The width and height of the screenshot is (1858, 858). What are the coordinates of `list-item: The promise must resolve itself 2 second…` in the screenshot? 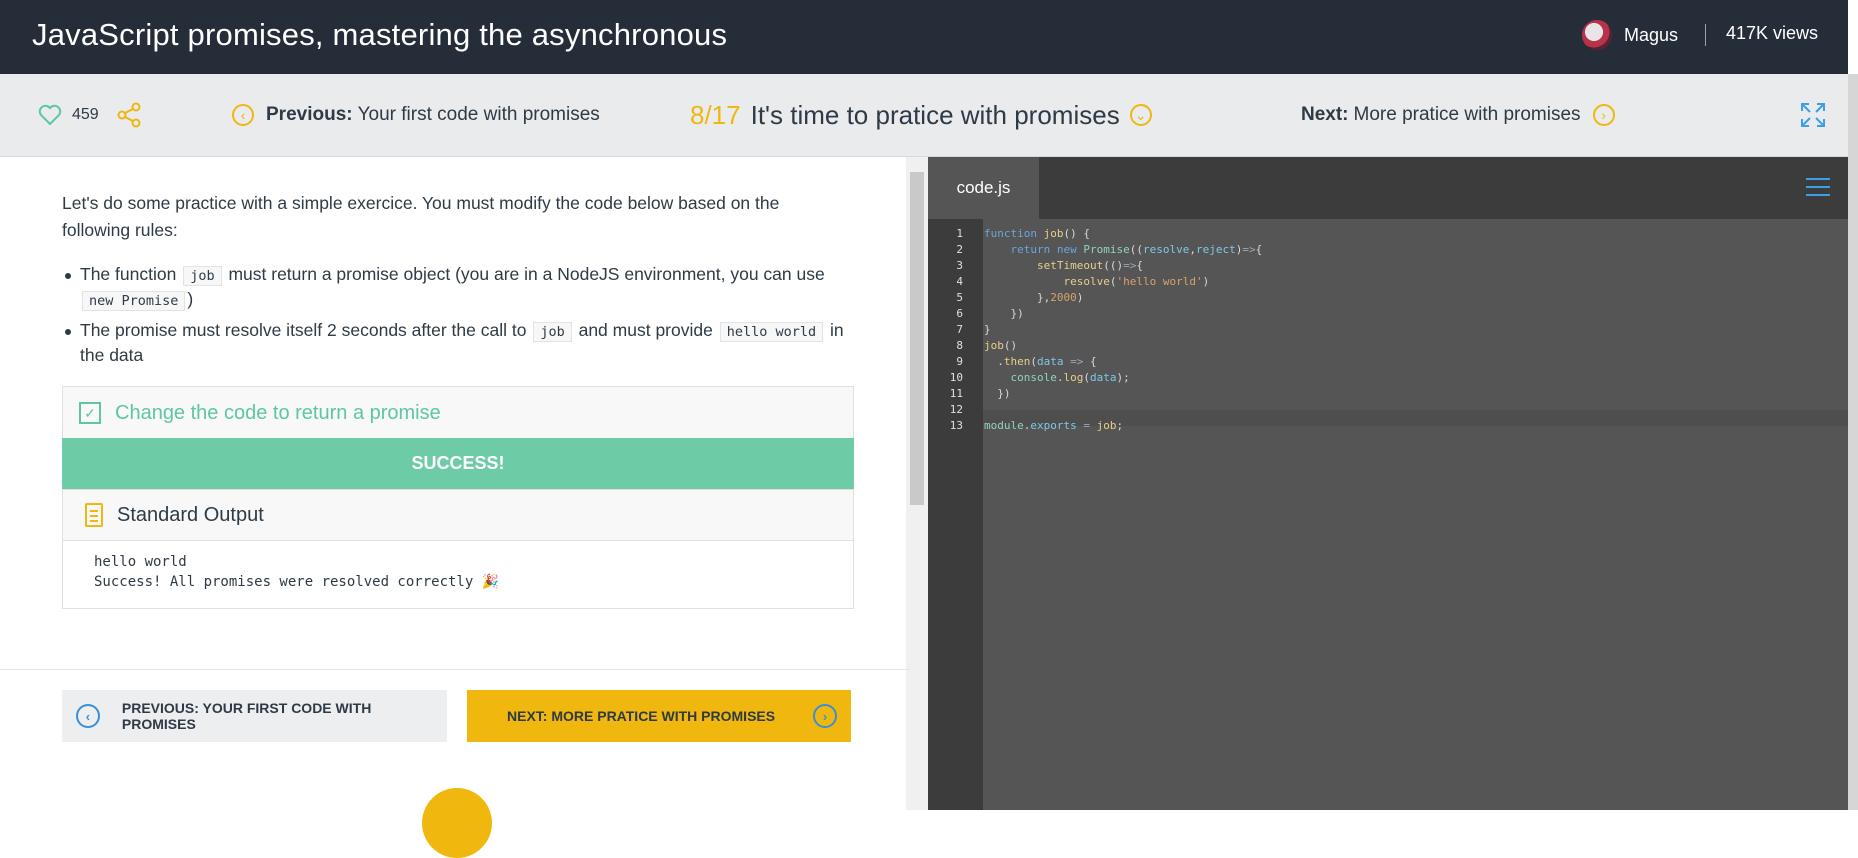 It's located at (457, 343).